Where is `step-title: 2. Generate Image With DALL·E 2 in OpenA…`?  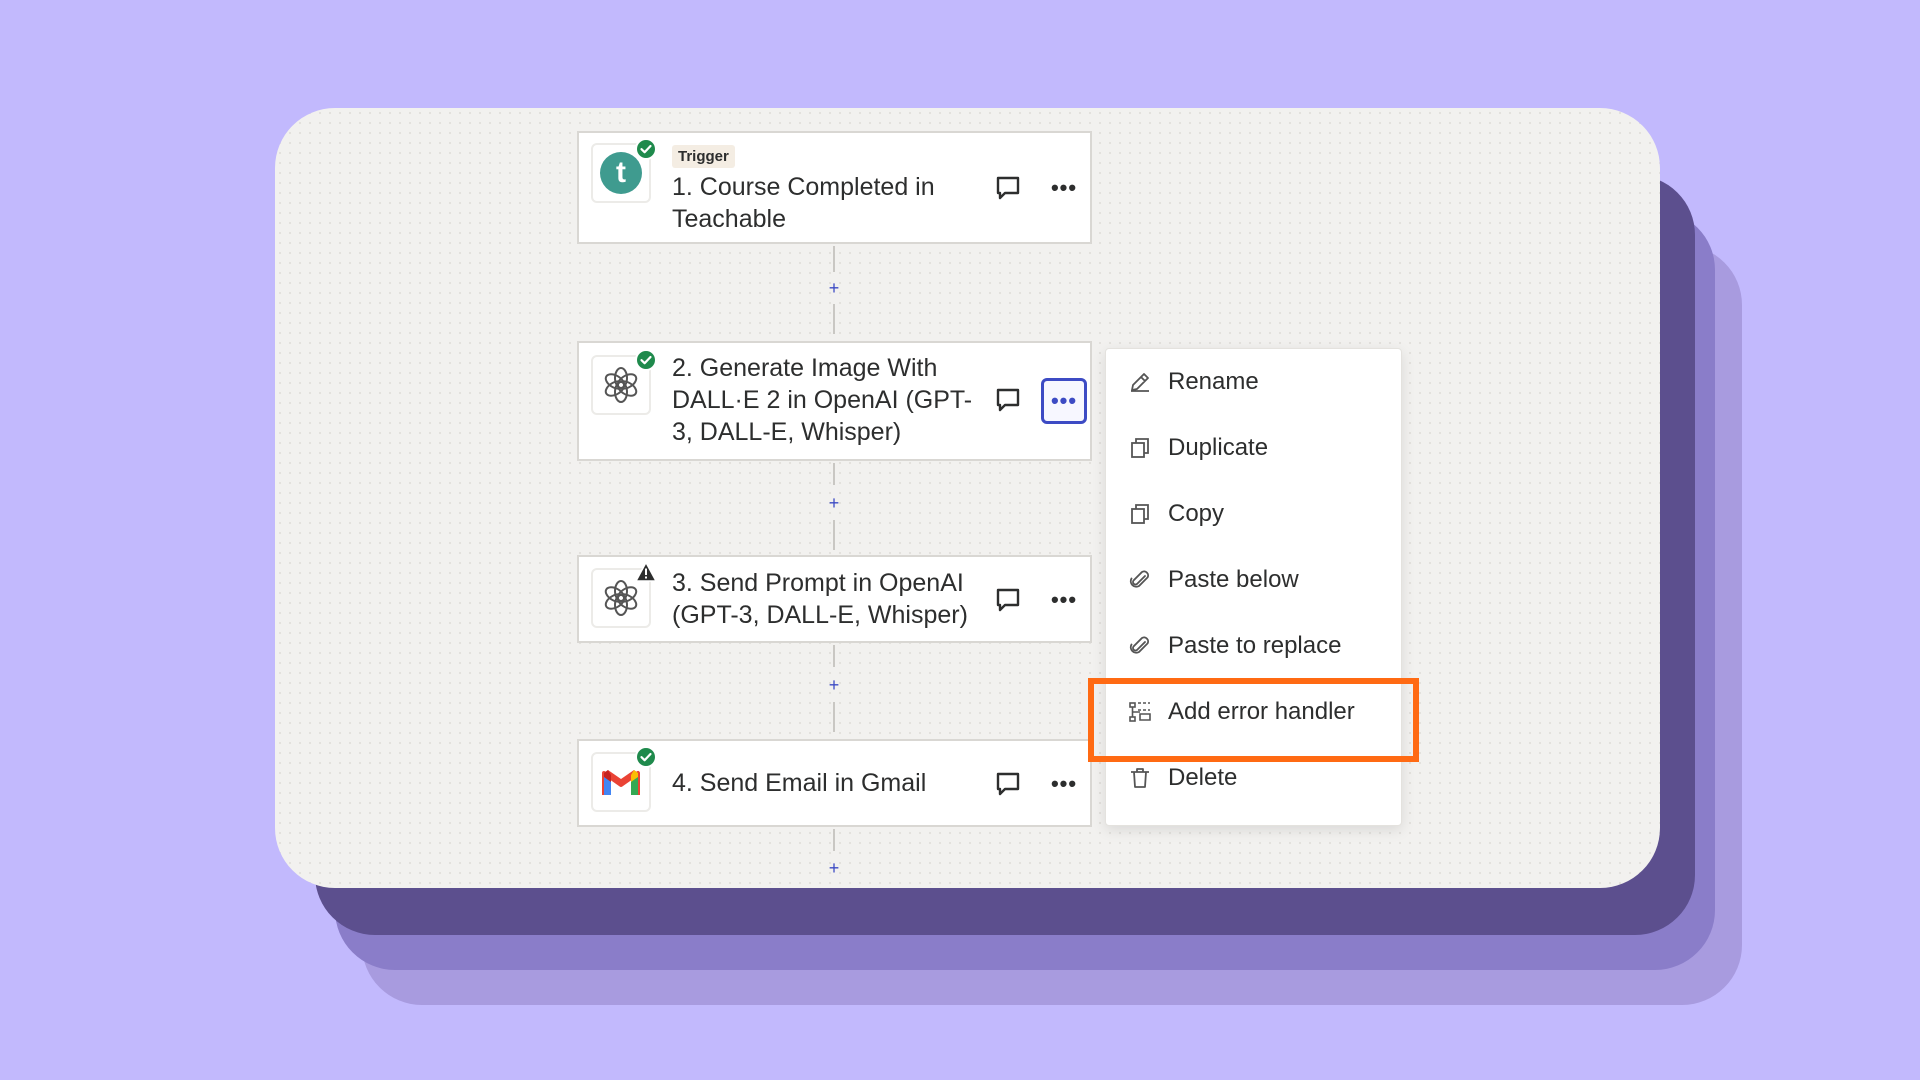
step-title: 2. Generate Image With DALL·E 2 in OpenA… is located at coordinates (822, 400).